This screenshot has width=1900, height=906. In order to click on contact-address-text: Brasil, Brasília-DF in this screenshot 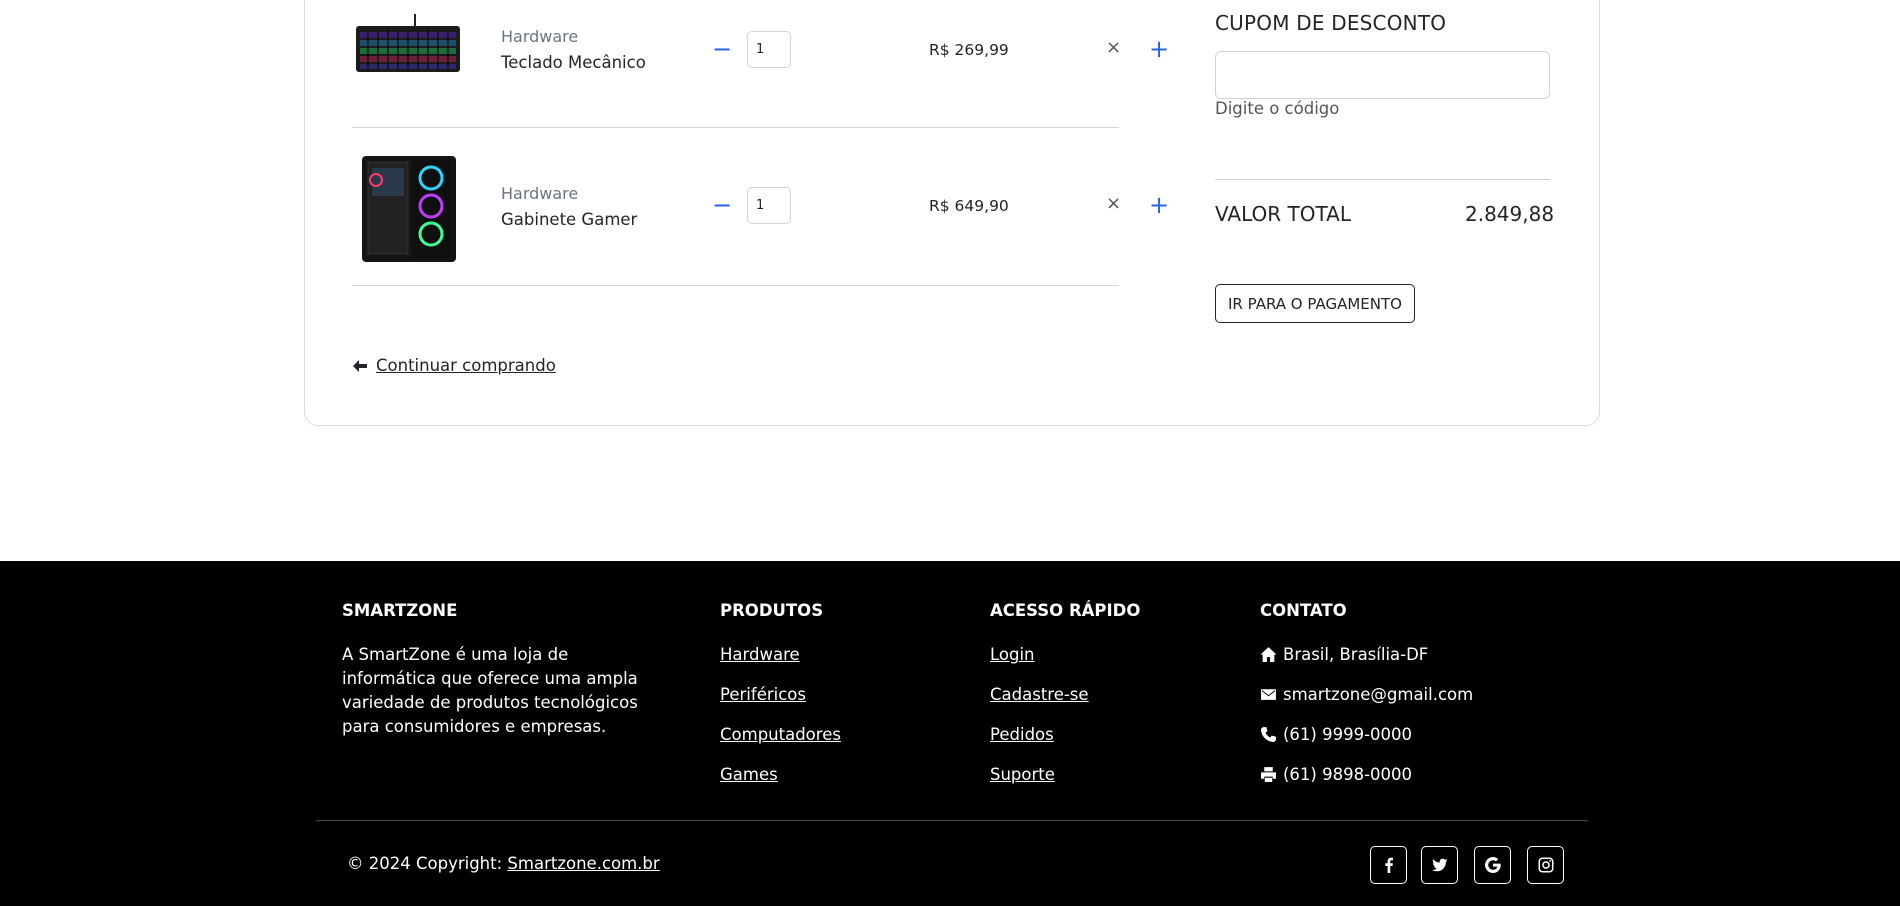, I will do `click(1356, 654)`.